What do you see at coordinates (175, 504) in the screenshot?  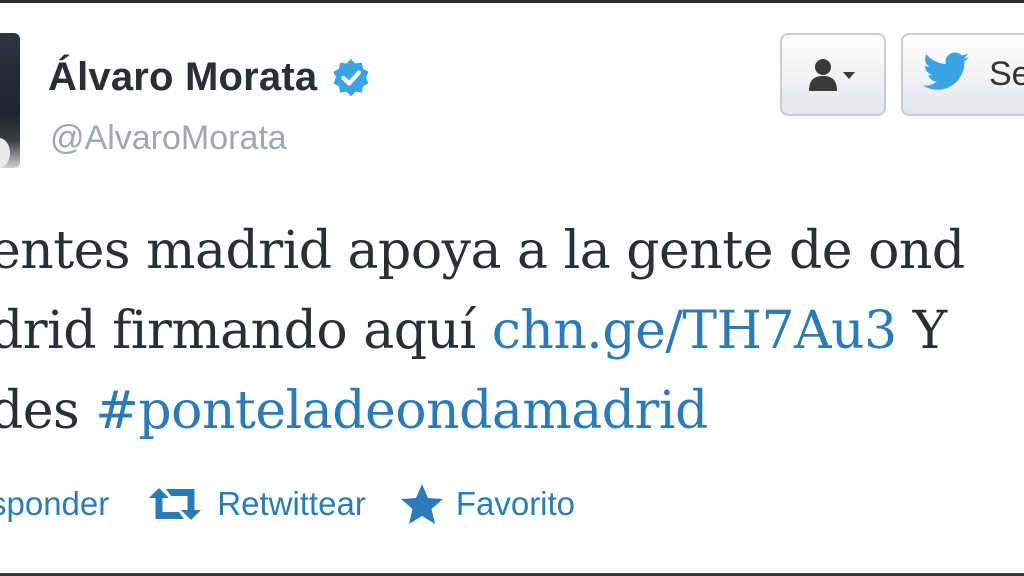 I see `retweet-icon` at bounding box center [175, 504].